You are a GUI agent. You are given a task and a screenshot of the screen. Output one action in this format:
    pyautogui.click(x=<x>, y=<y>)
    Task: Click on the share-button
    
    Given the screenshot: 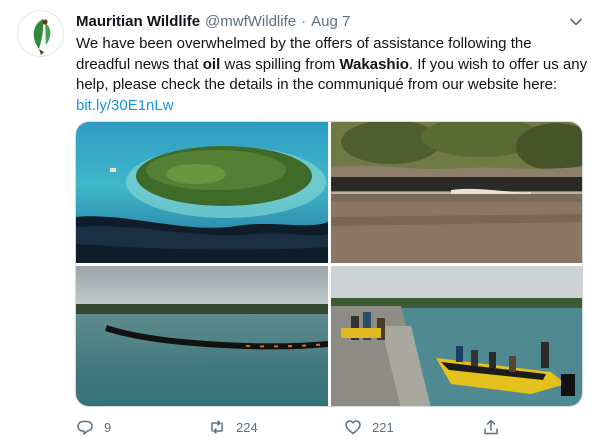 What is the action you would take?
    pyautogui.click(x=491, y=427)
    